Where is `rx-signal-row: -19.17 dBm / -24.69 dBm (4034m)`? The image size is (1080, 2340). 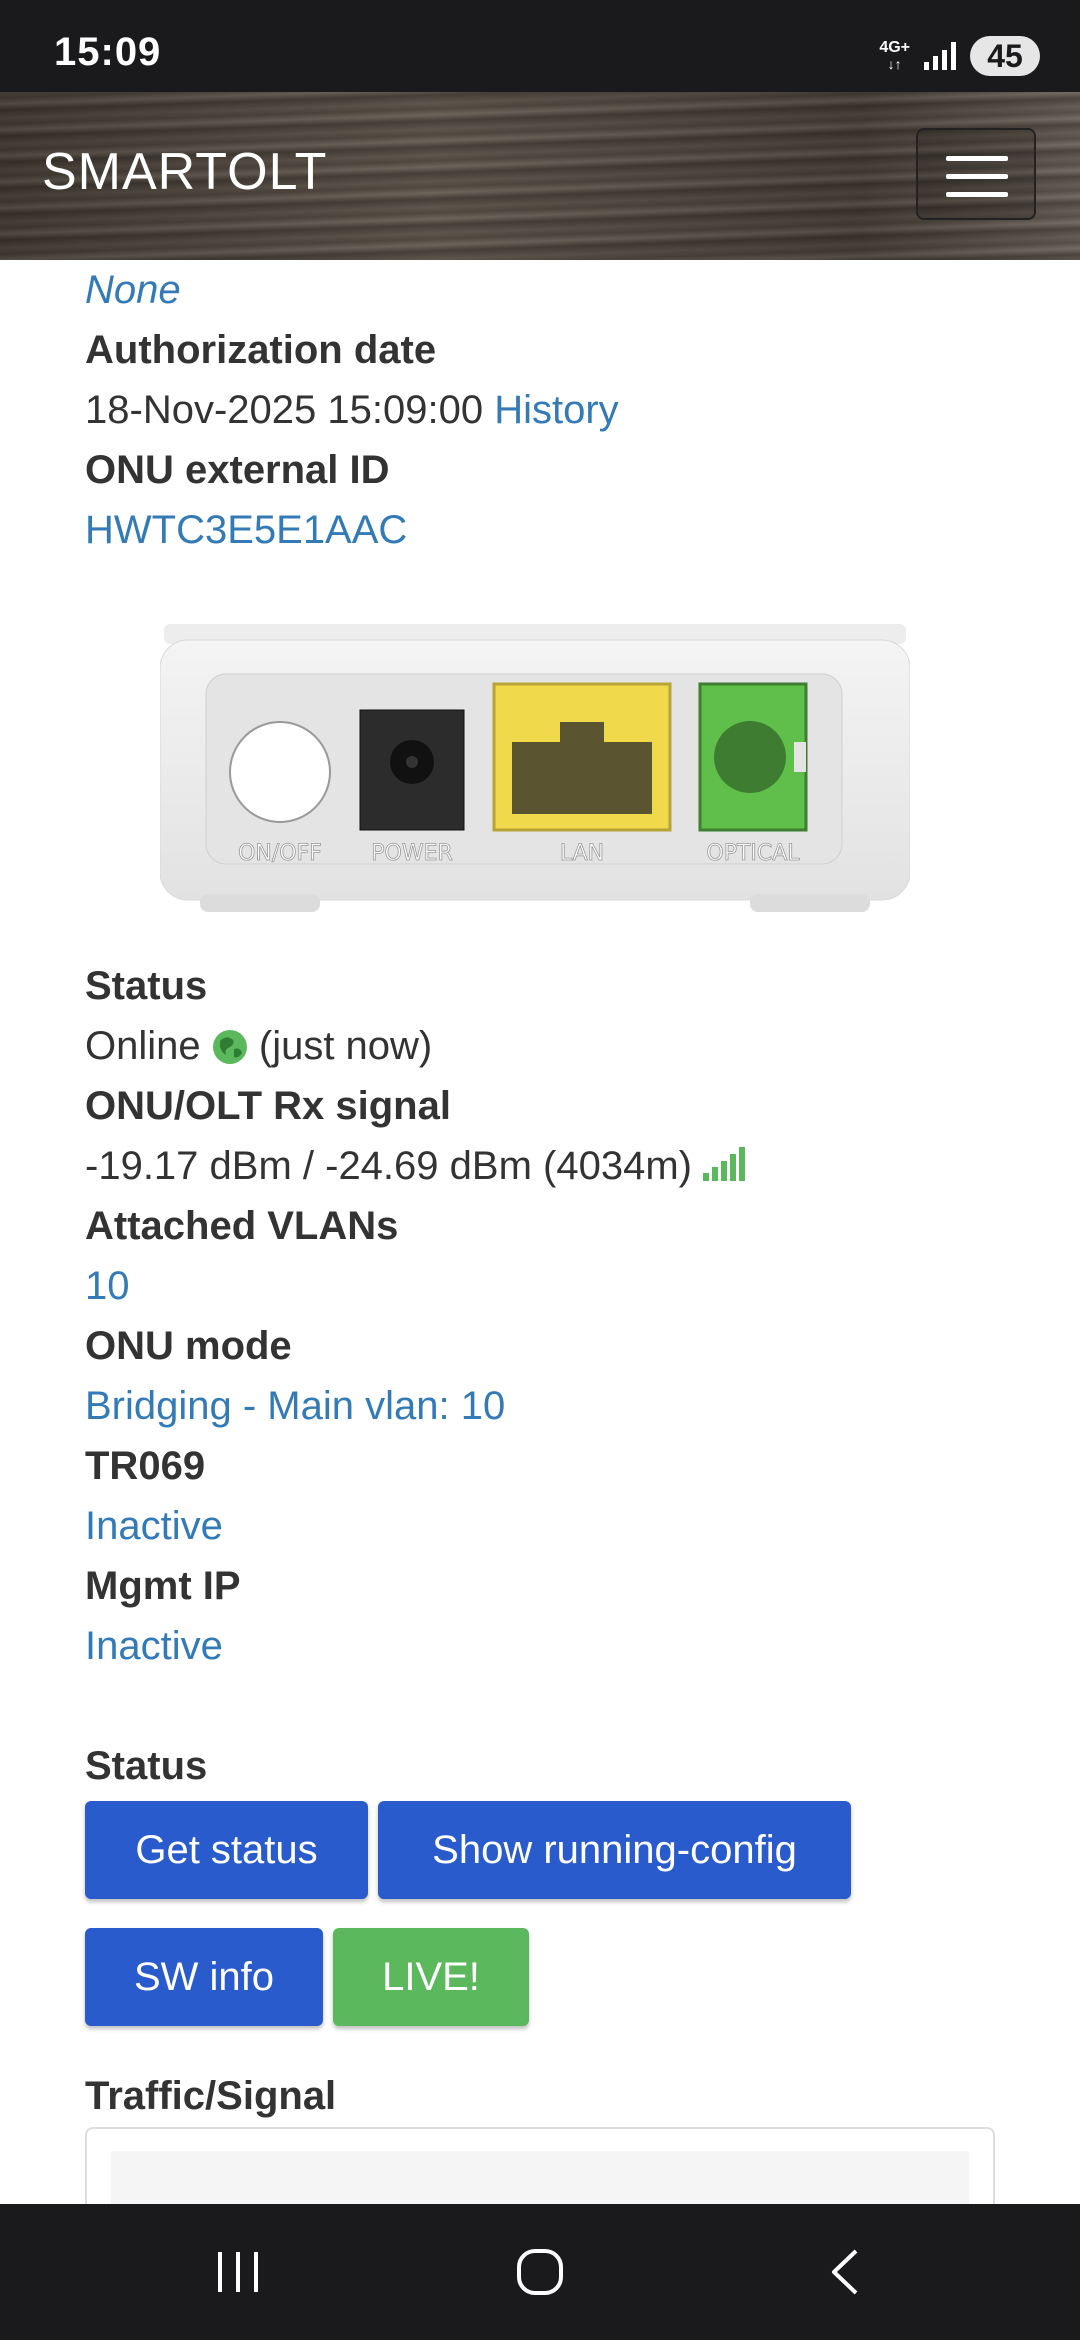
rx-signal-row: -19.17 dBm / -24.69 dBm (4034m) is located at coordinates (415, 1166).